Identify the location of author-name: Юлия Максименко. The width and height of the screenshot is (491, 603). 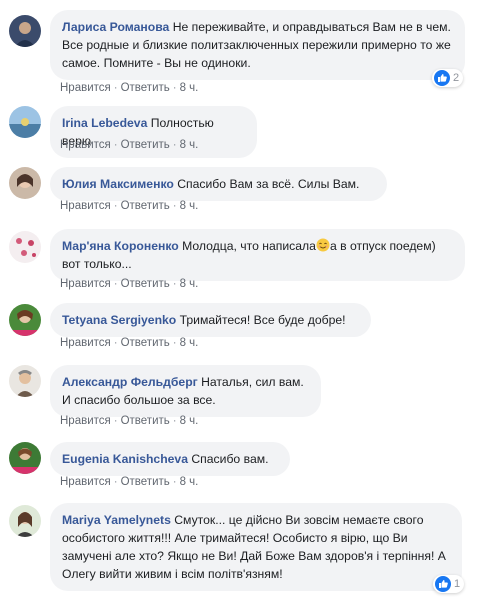
(118, 184).